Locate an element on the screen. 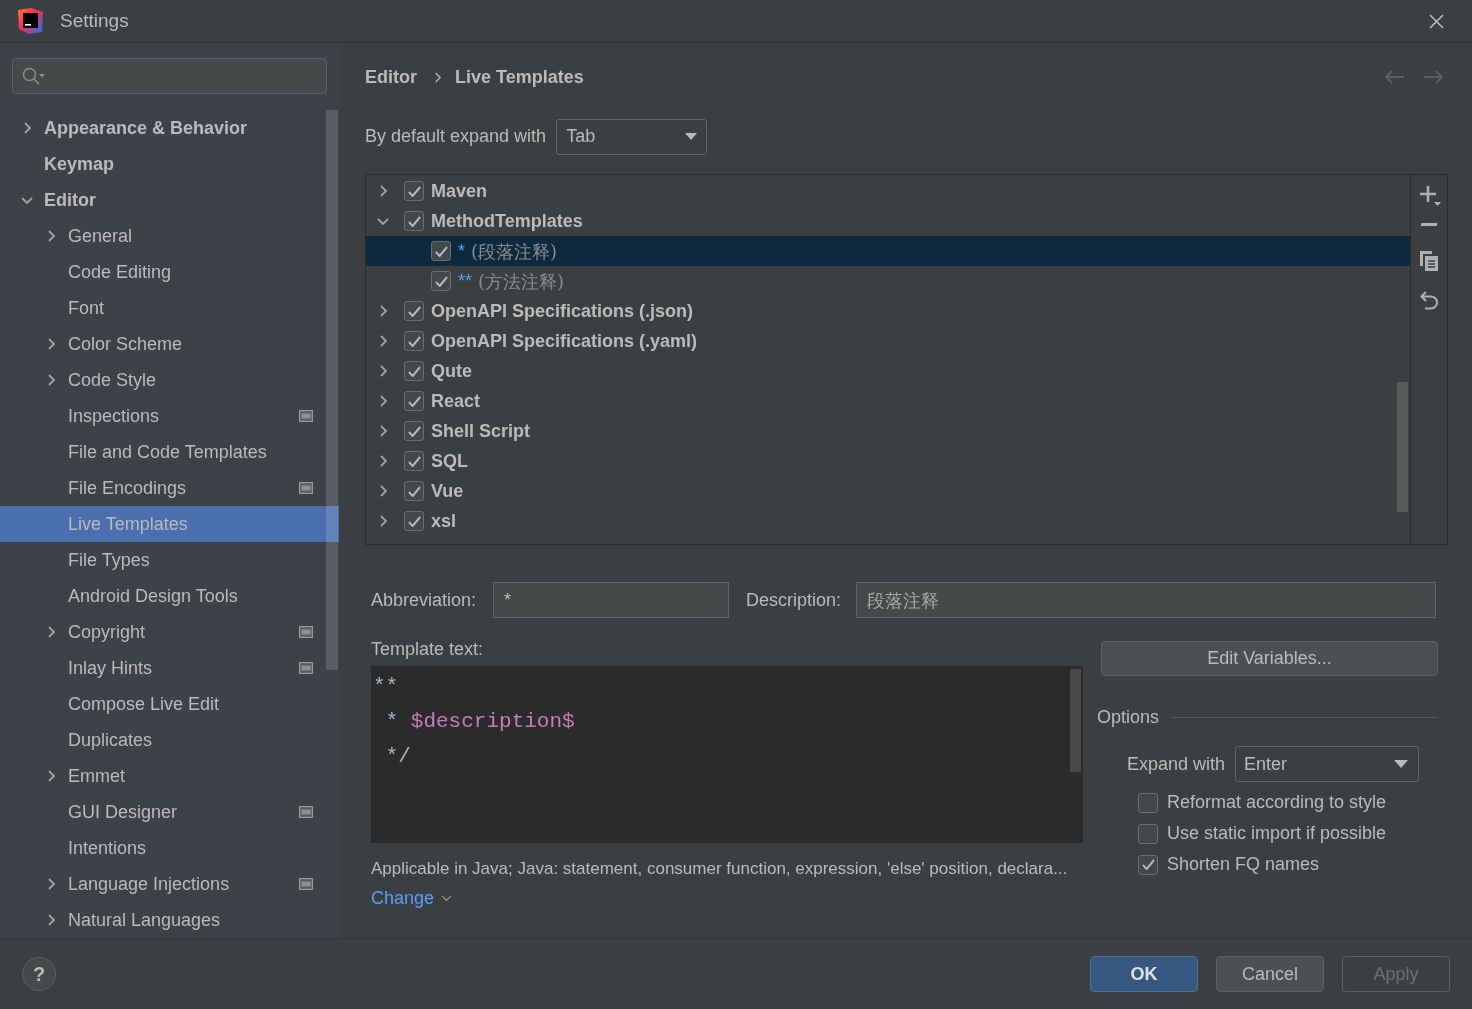 This screenshot has height=1009, width=1472. undo-icon is located at coordinates (1429, 300).